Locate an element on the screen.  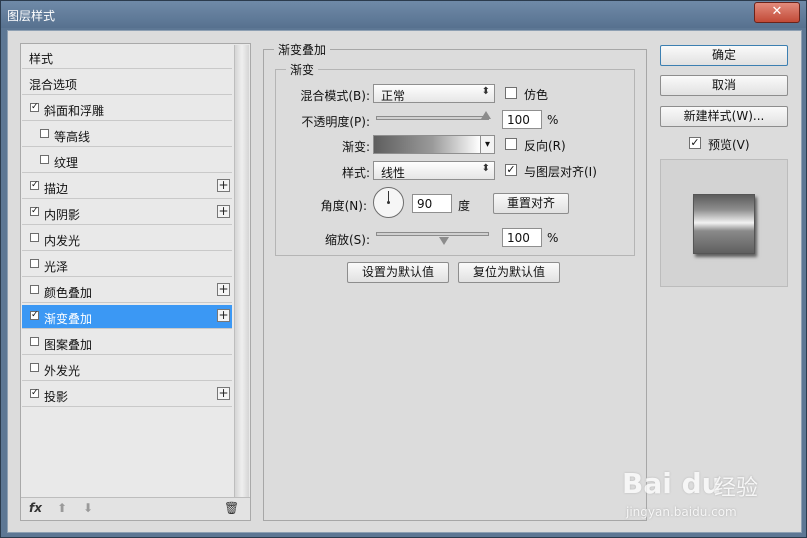
opacity-slider-thumb is located at coordinates (486, 115).